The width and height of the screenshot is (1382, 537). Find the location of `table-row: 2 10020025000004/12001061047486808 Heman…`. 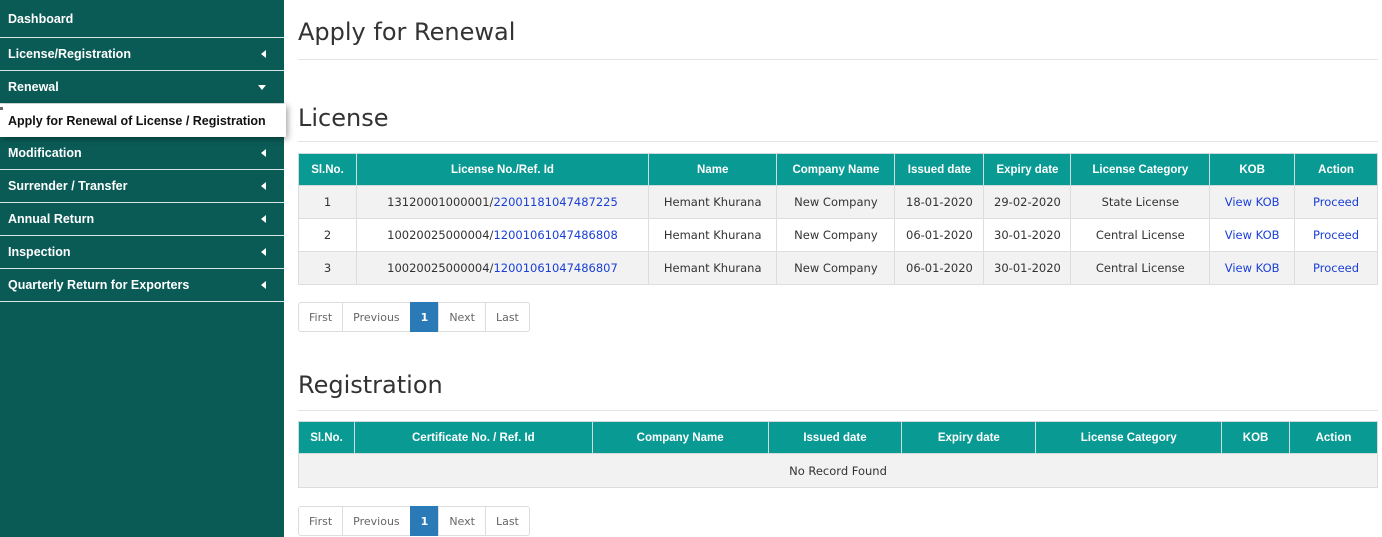

table-row: 2 10020025000004/12001061047486808 Heman… is located at coordinates (838, 235).